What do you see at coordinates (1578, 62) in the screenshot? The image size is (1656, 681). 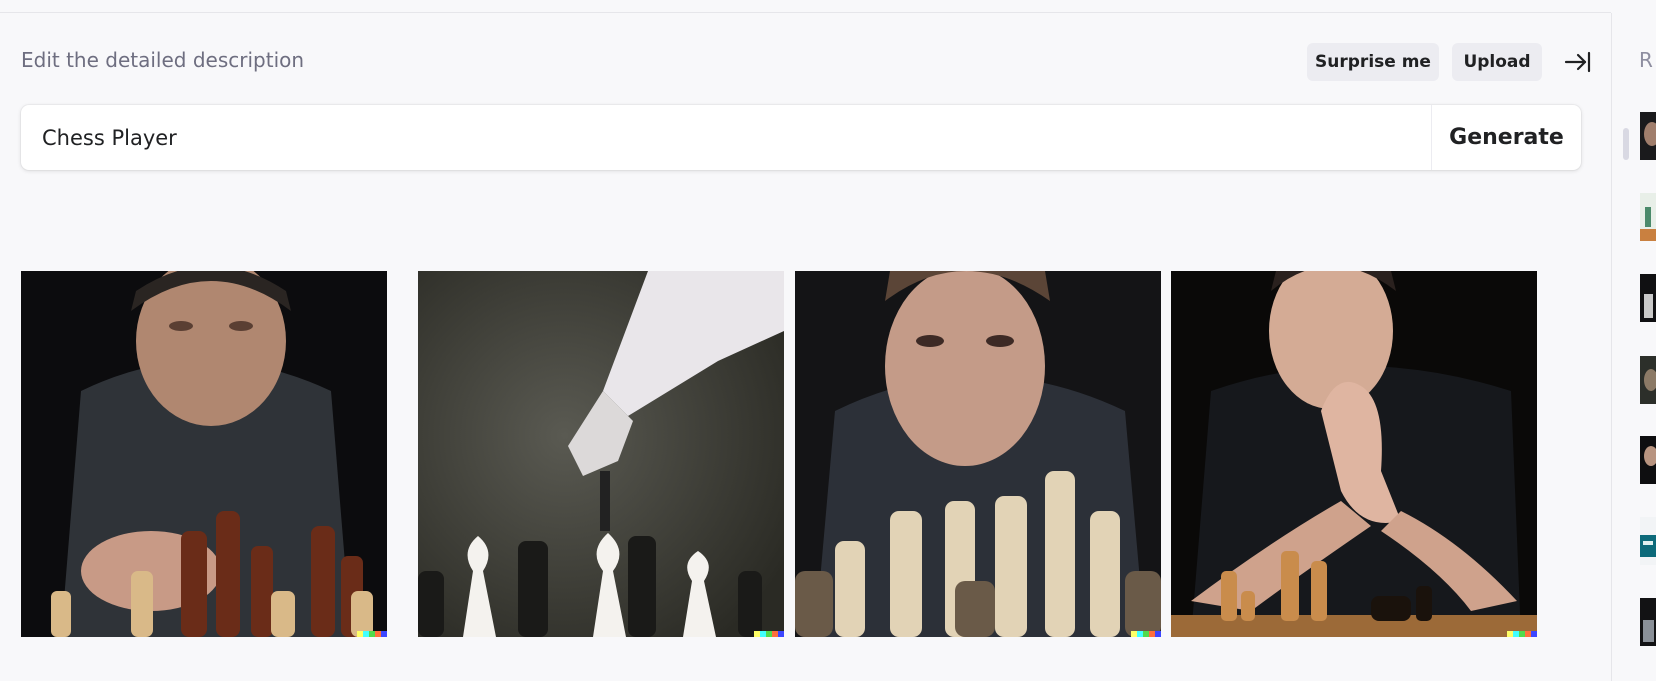 I see `arrow-right-to-bar-icon` at bounding box center [1578, 62].